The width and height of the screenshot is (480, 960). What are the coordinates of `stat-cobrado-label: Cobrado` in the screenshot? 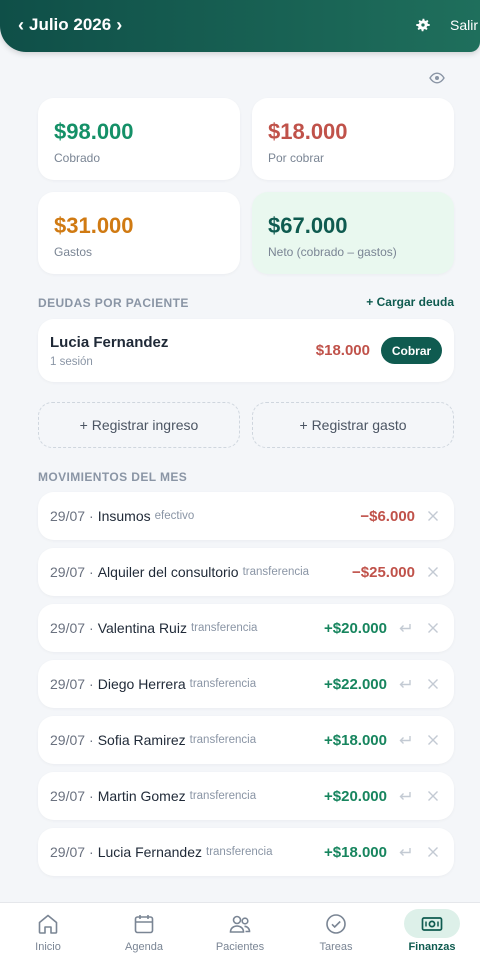 It's located at (77, 158).